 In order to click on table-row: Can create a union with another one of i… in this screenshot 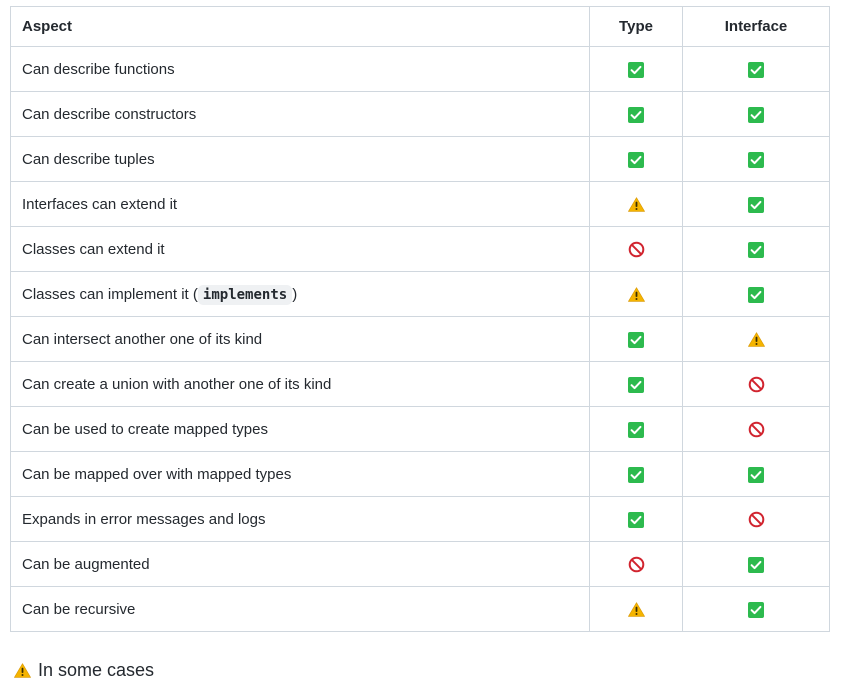, I will do `click(420, 384)`.